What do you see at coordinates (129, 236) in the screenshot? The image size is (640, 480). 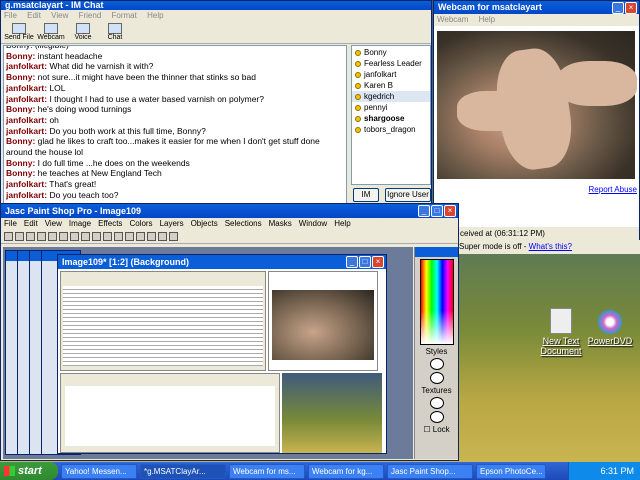 I see `grid-icon` at bounding box center [129, 236].